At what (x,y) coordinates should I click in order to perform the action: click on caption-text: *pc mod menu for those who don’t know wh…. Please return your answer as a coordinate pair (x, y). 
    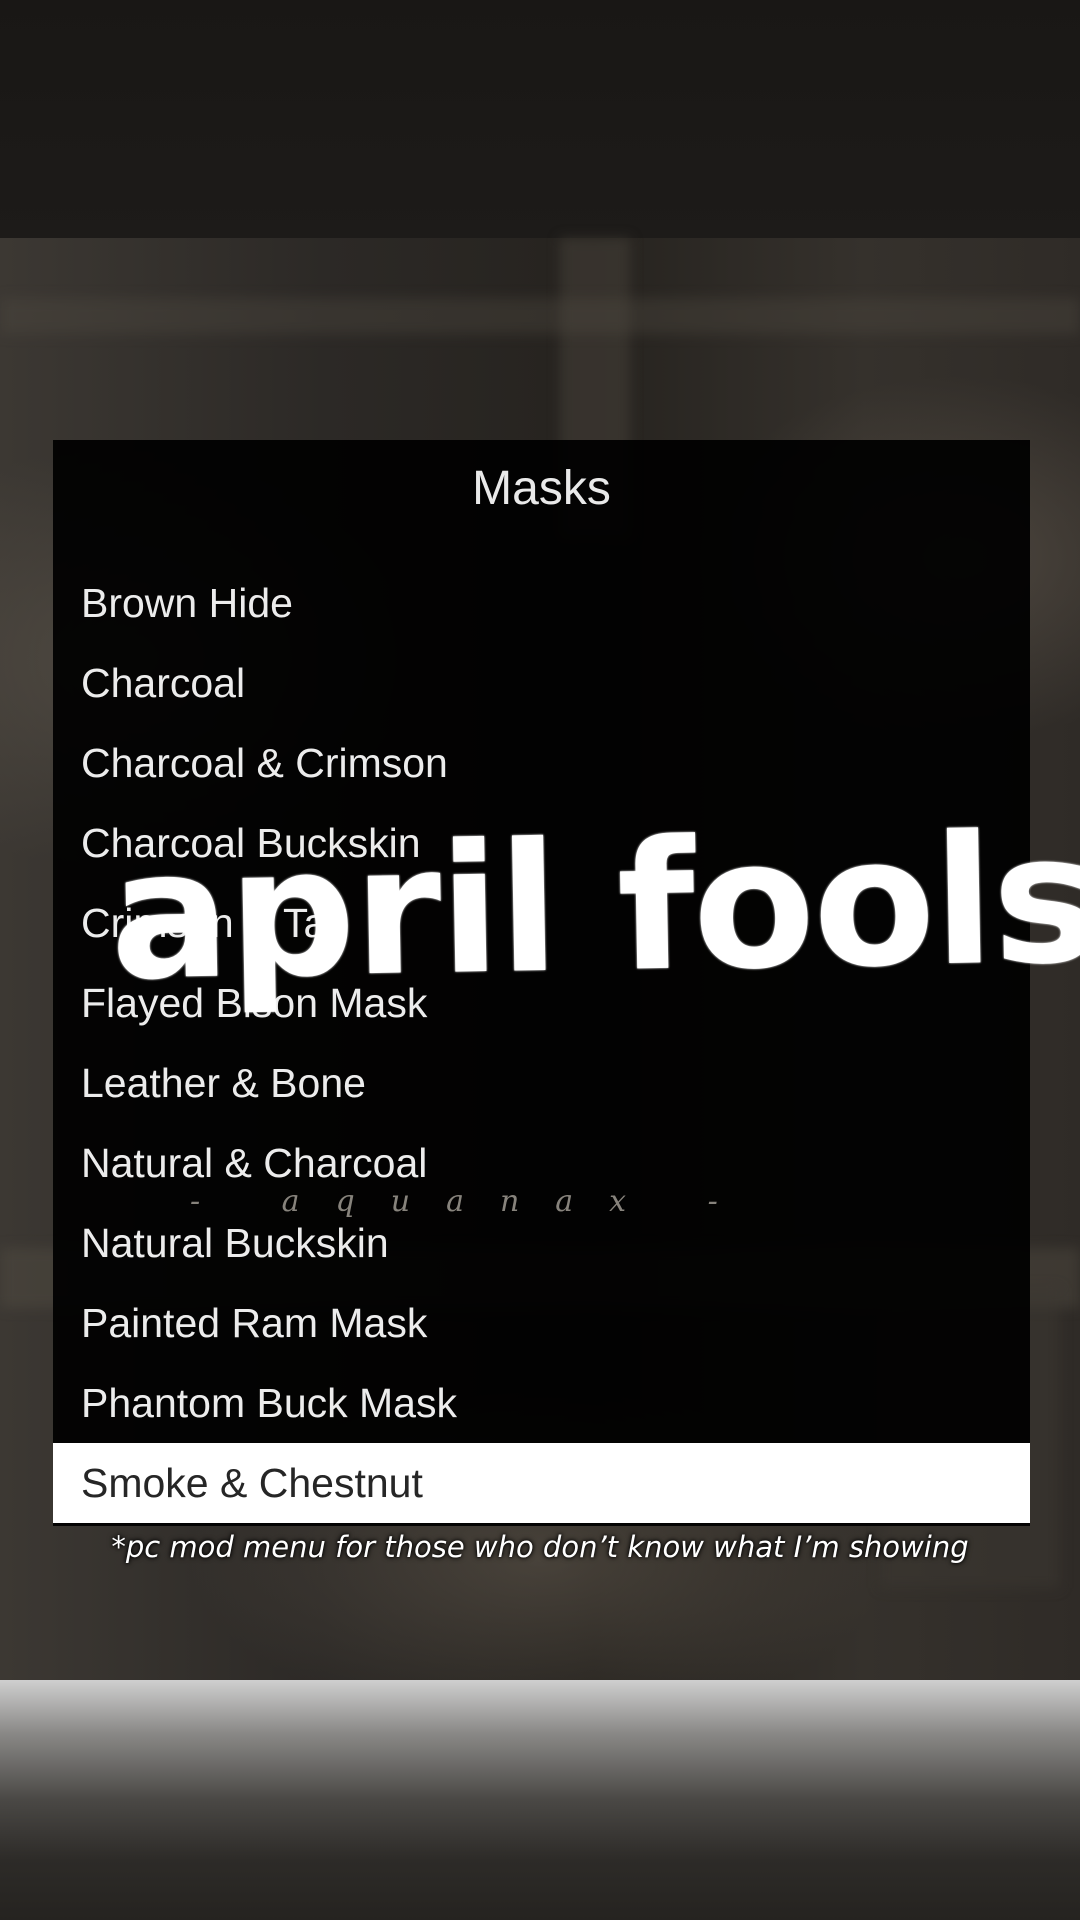
    Looking at the image, I should click on (540, 1547).